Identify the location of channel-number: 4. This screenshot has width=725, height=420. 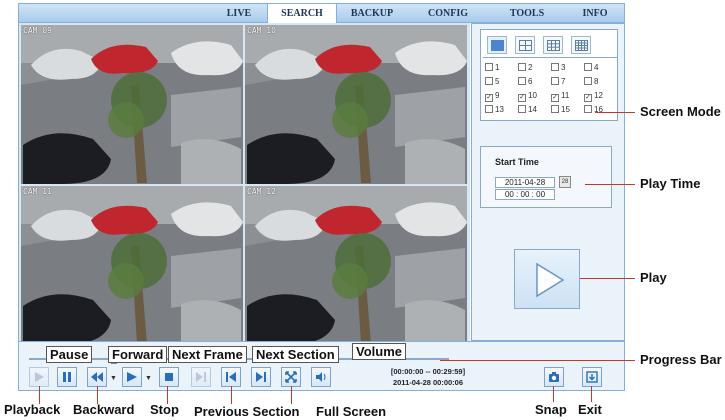
(596, 67).